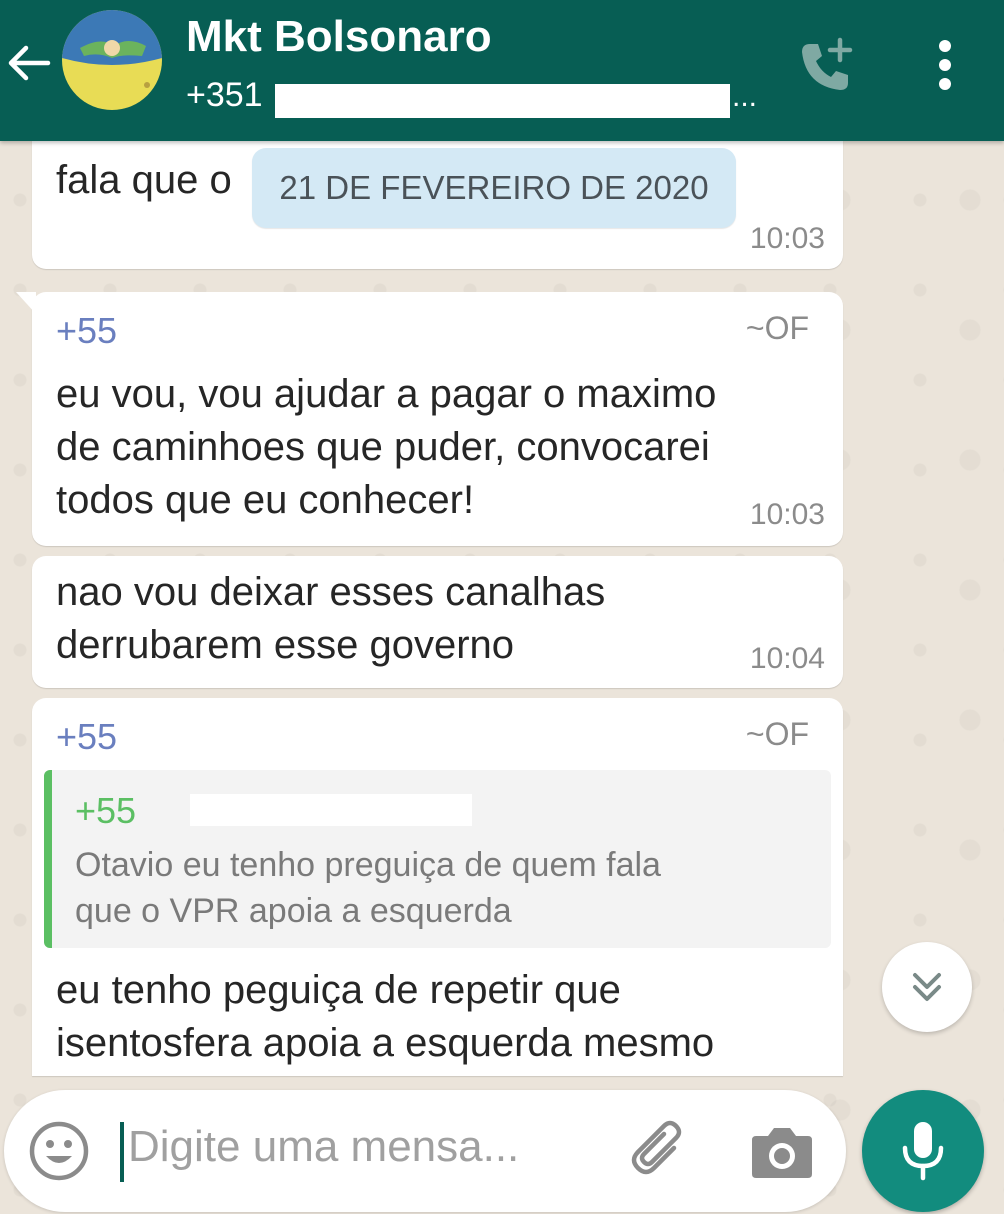 The height and width of the screenshot is (1214, 1004). What do you see at coordinates (331, 592) in the screenshot?
I see `message-line: nao vou deixar esses canalhas` at bounding box center [331, 592].